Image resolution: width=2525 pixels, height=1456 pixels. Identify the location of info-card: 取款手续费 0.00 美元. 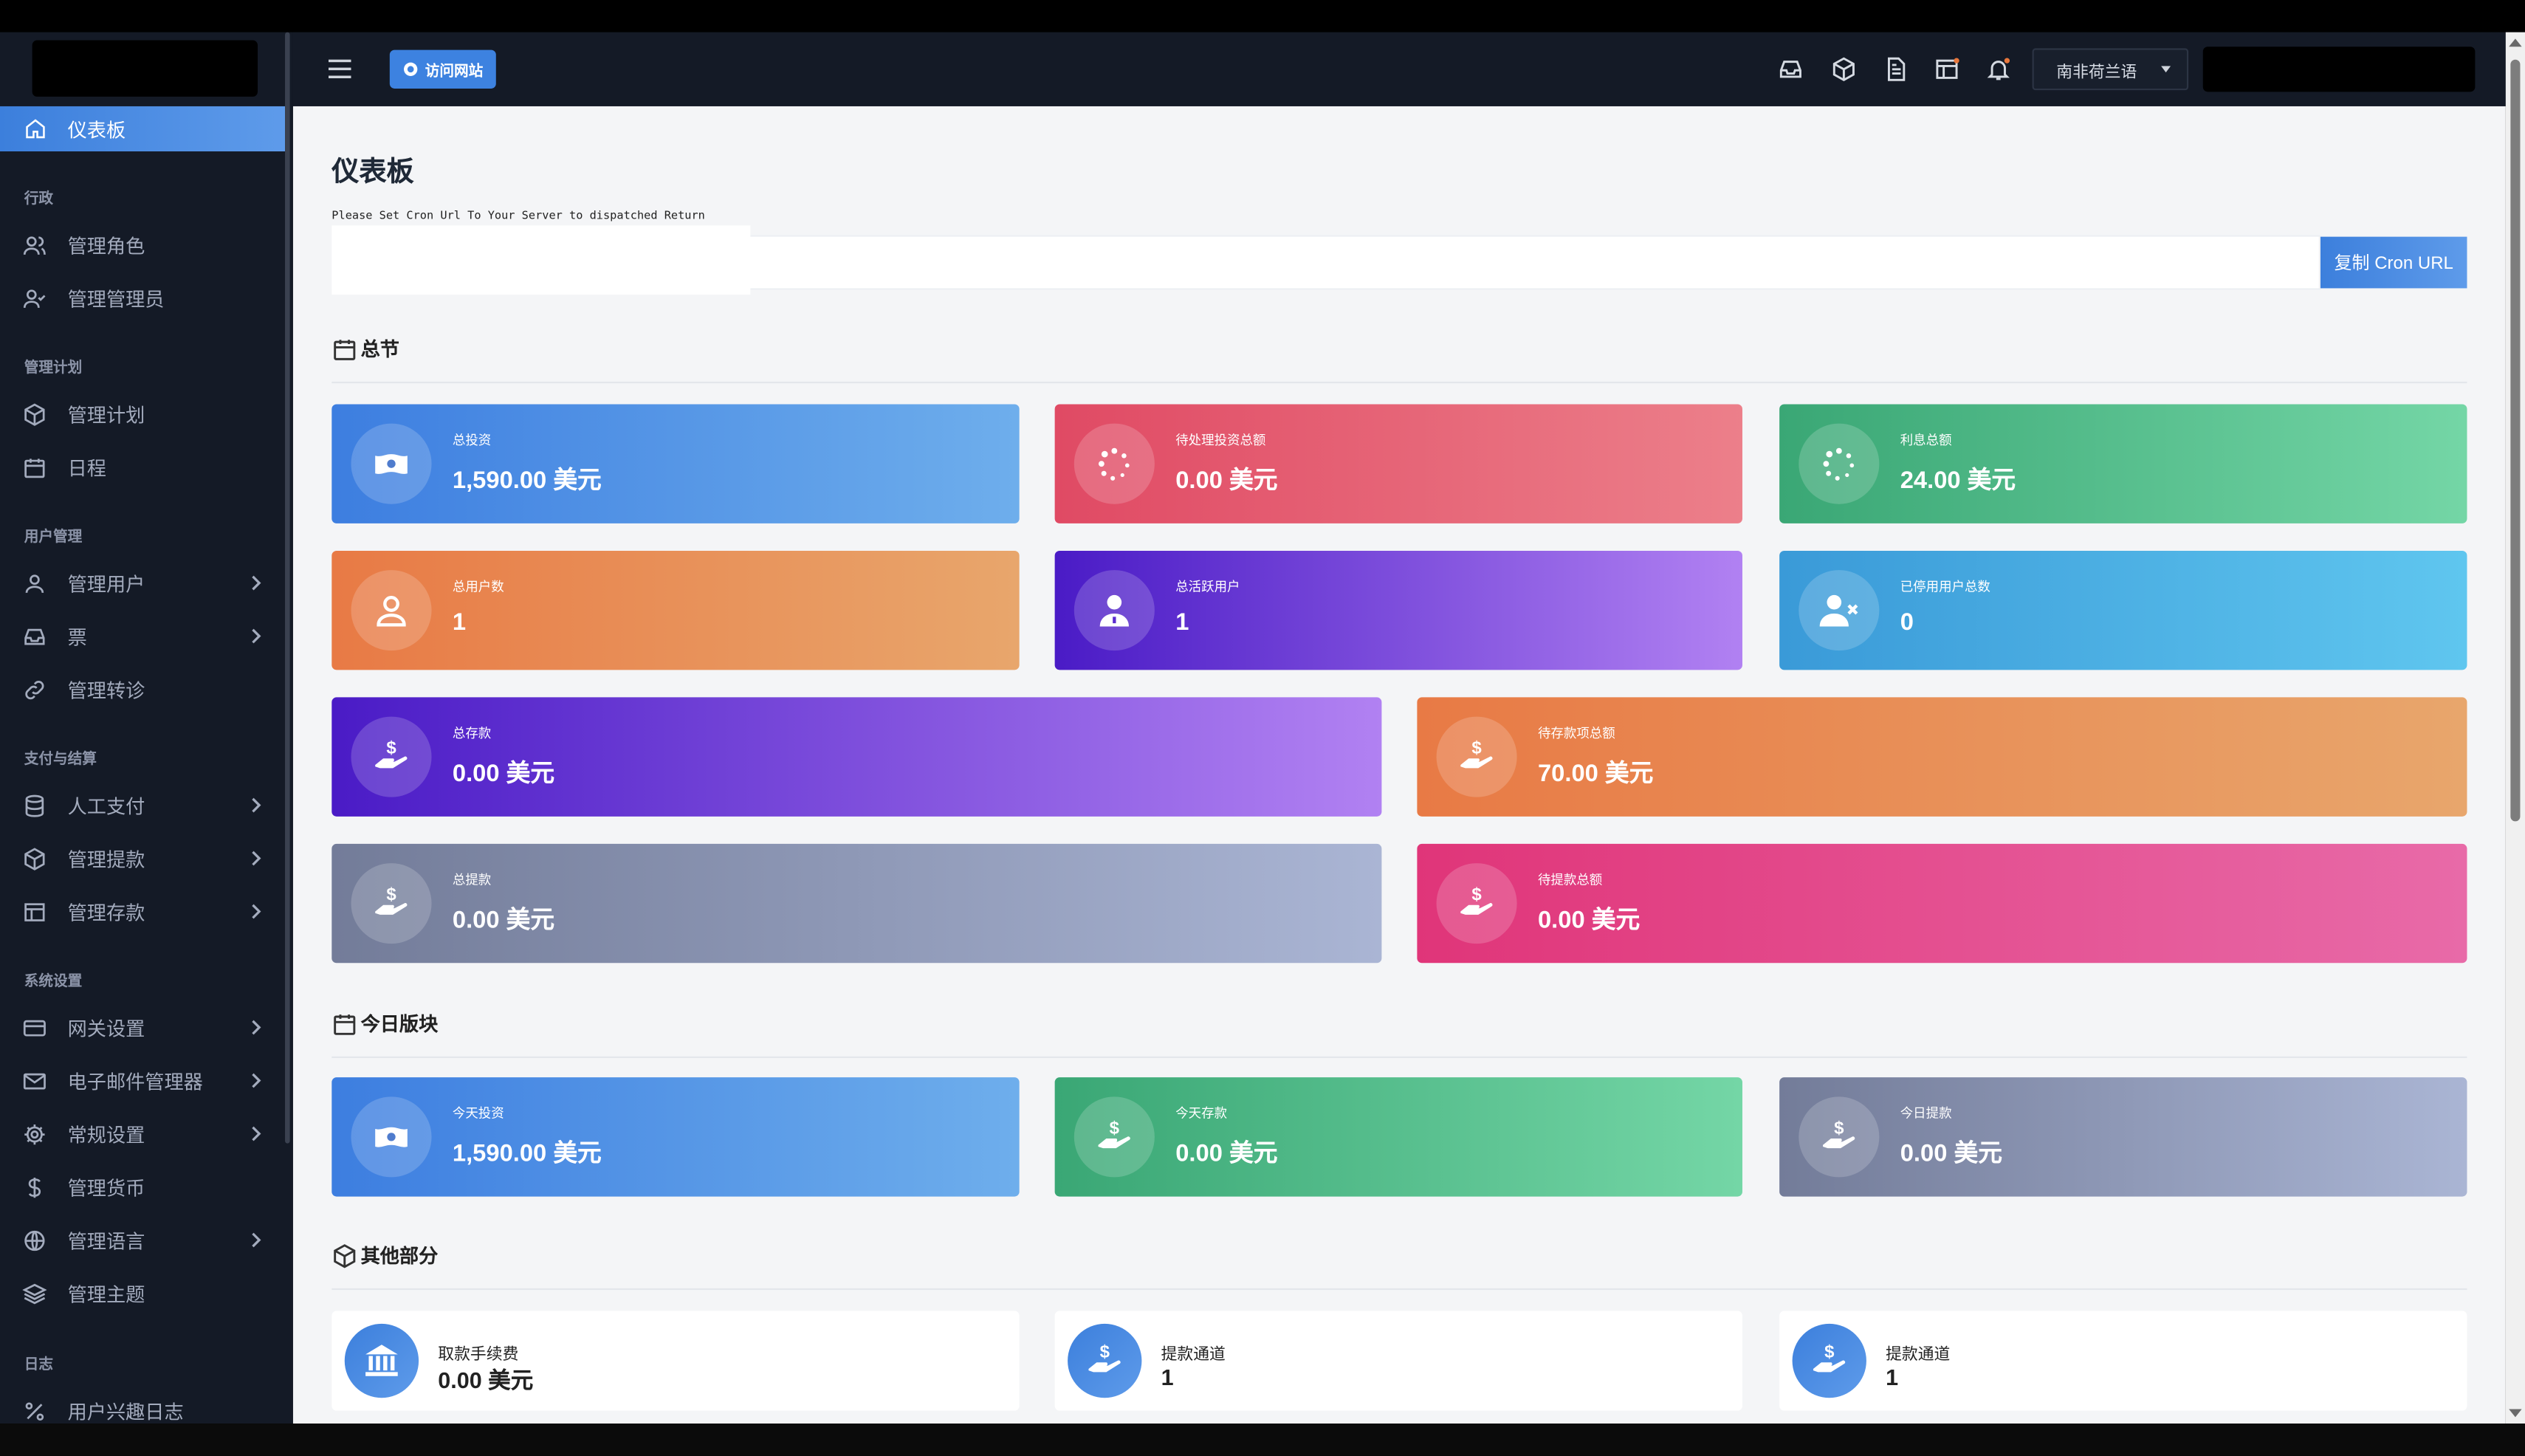
(676, 1361).